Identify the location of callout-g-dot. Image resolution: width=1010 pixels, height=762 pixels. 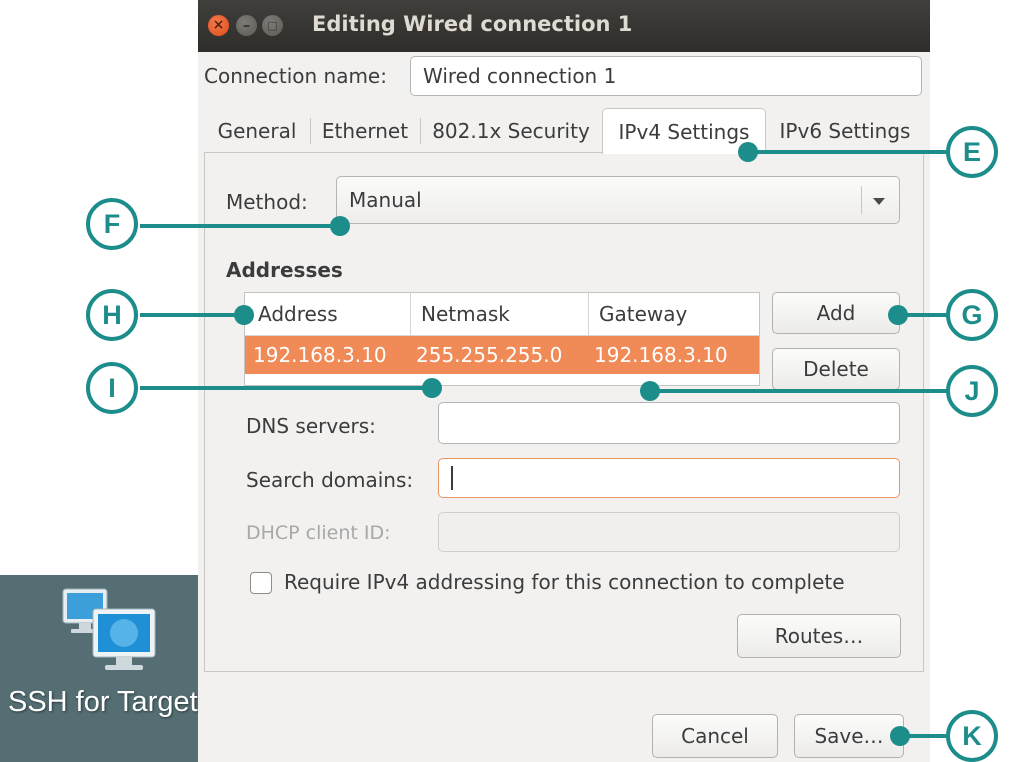
(898, 315).